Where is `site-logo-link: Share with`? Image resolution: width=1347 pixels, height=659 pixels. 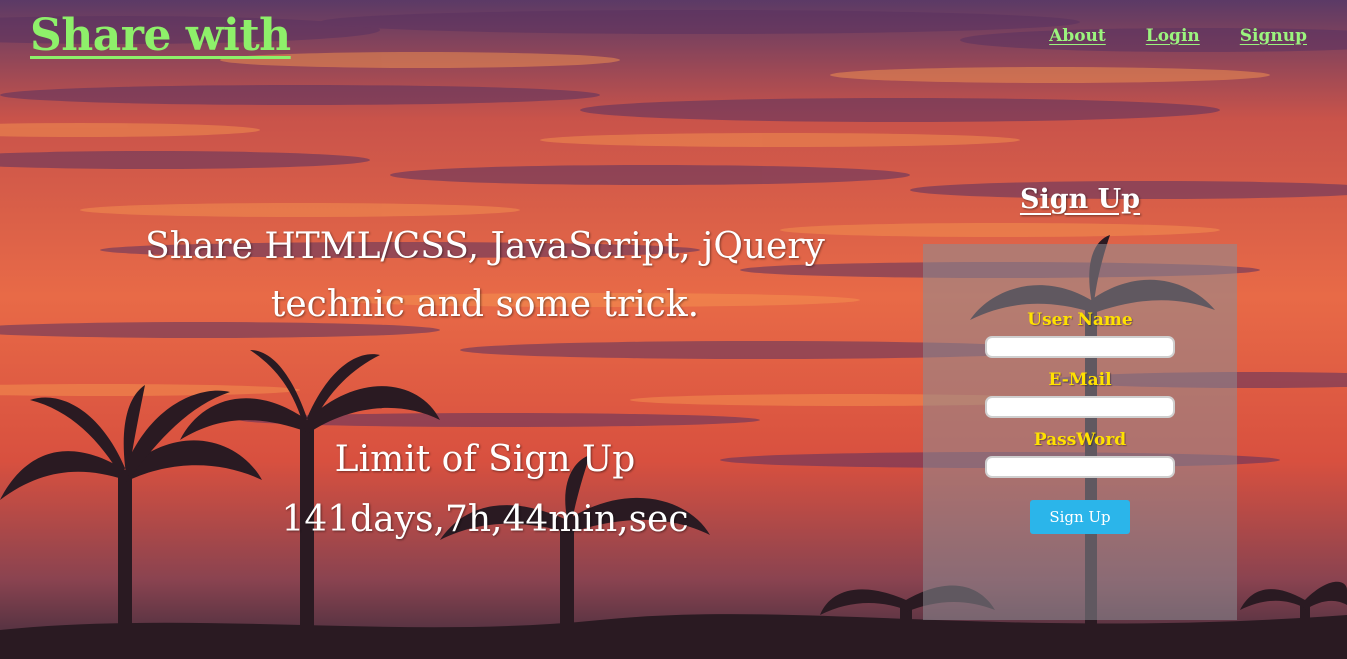 site-logo-link: Share with is located at coordinates (160, 35).